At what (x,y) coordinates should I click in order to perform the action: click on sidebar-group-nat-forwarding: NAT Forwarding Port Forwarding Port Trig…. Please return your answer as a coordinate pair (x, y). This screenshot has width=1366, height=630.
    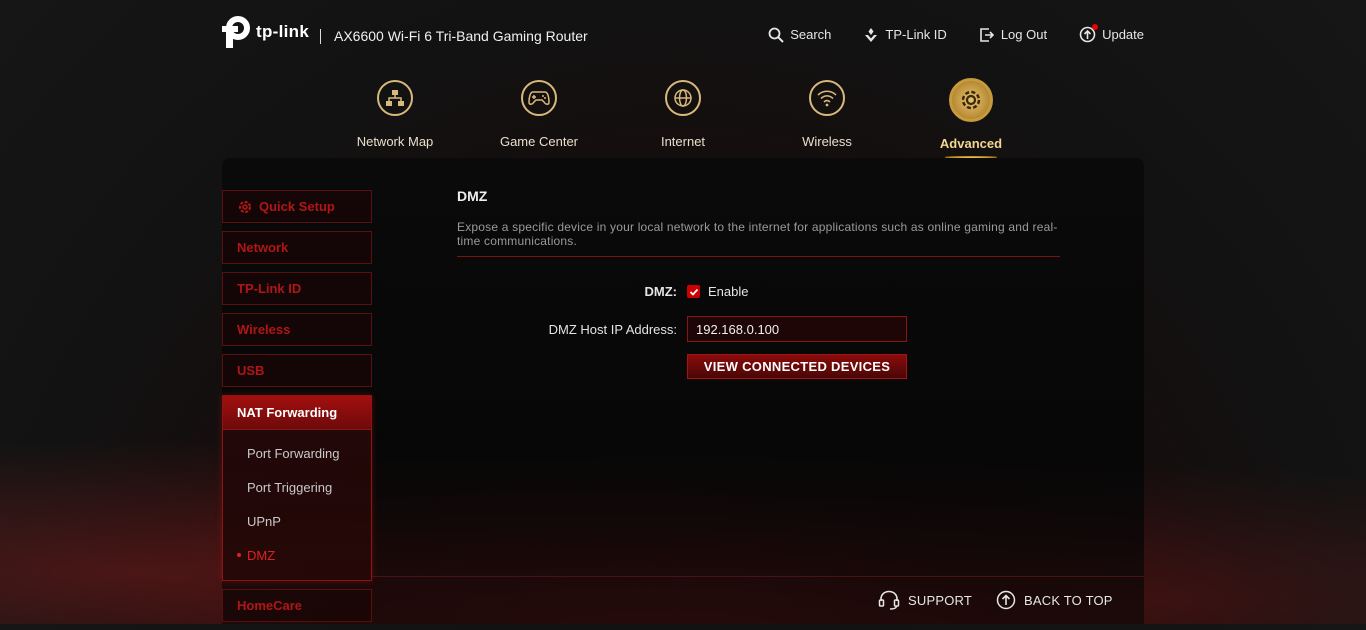
    Looking at the image, I should click on (297, 488).